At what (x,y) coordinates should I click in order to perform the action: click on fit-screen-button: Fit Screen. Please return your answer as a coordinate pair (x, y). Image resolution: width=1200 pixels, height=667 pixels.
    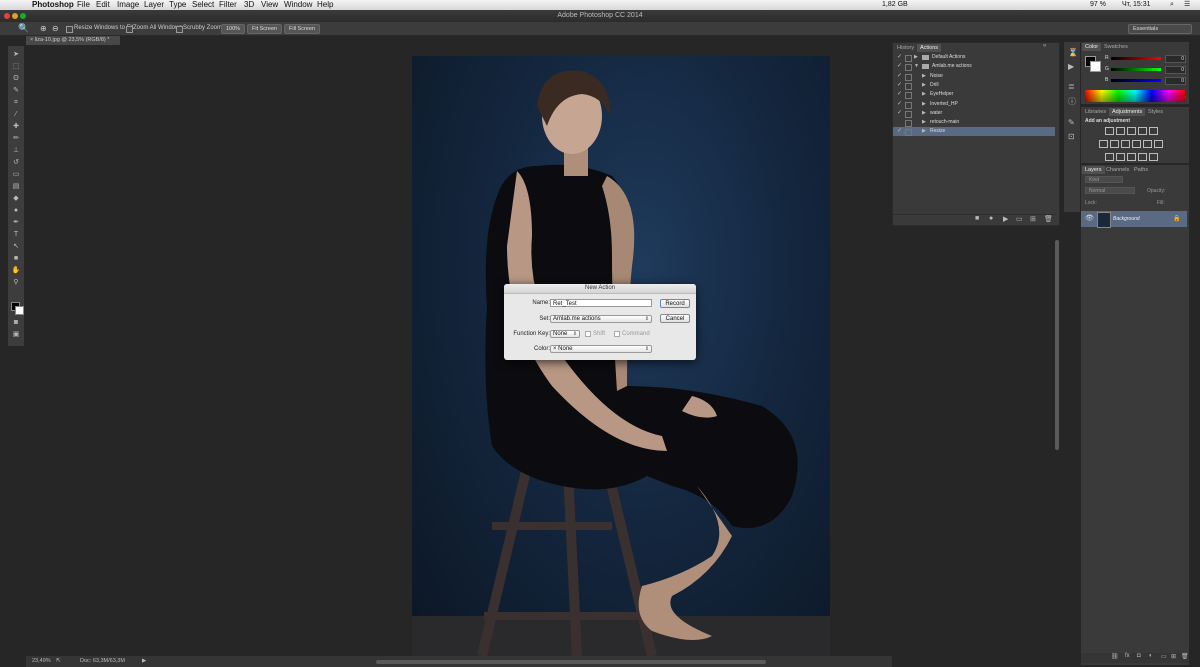
    Looking at the image, I should click on (265, 29).